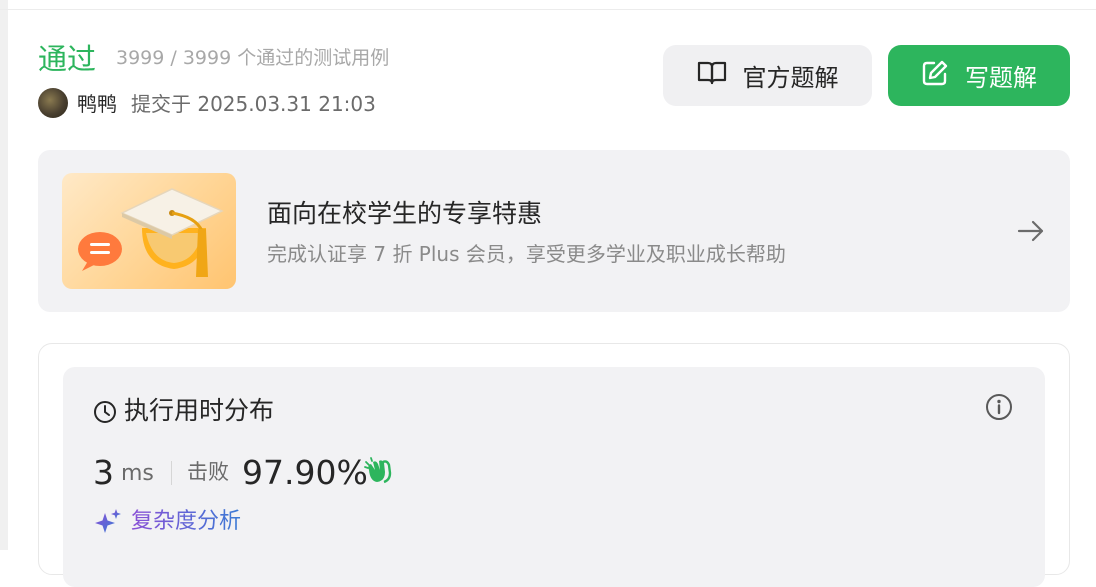 Image resolution: width=1096 pixels, height=587 pixels. Describe the element at coordinates (305, 472) in the screenshot. I see `beat-percentage: 97.90%` at that location.